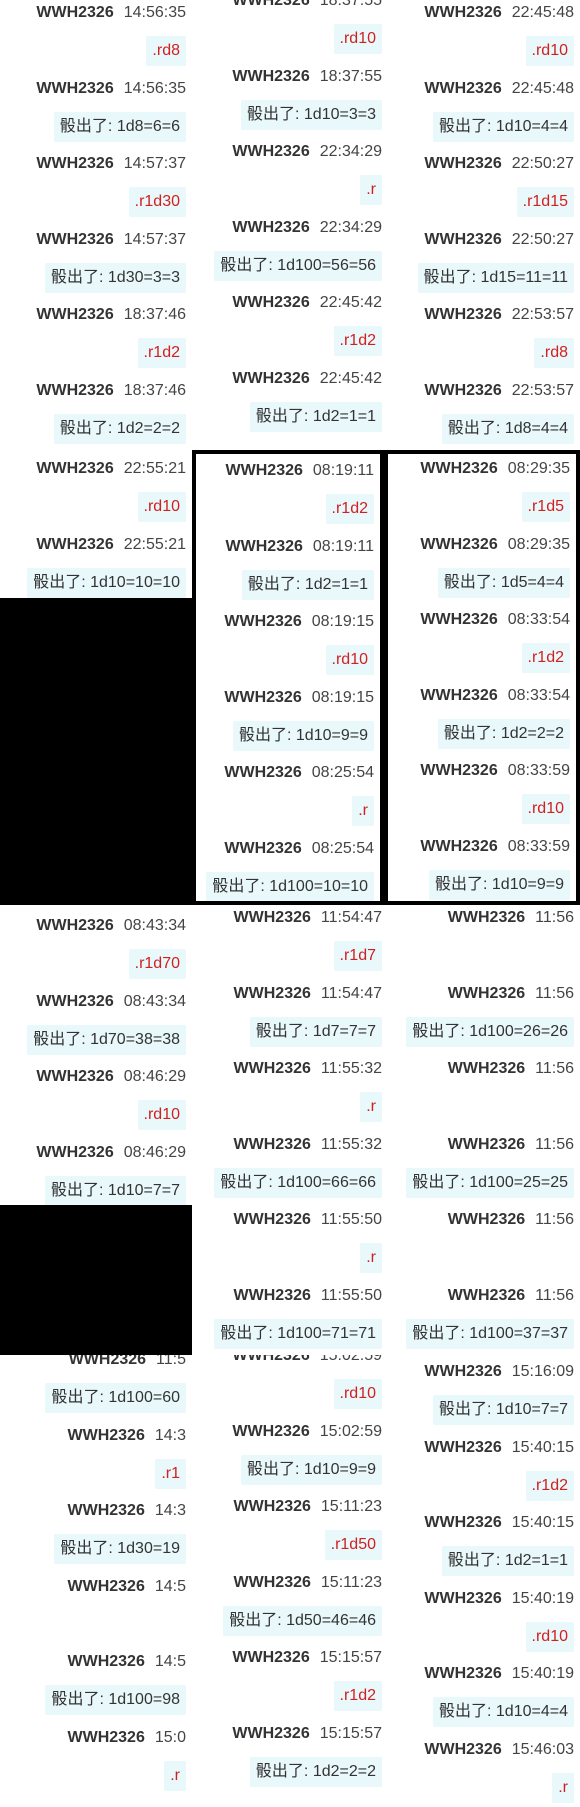 The height and width of the screenshot is (1807, 580). Describe the element at coordinates (111, 164) in the screenshot. I see `message-header: WWH2326 14:57:37` at that location.